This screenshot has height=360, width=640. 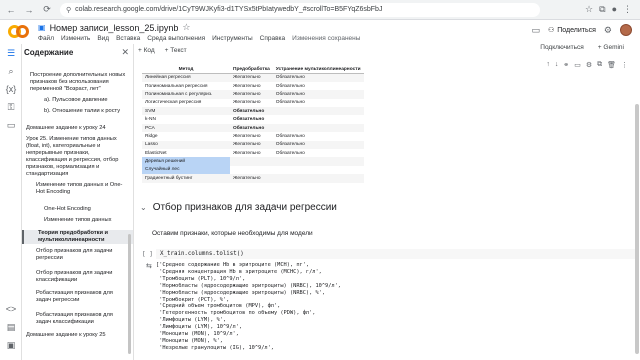 What do you see at coordinates (19, 32) in the screenshot?
I see `colab-logo` at bounding box center [19, 32].